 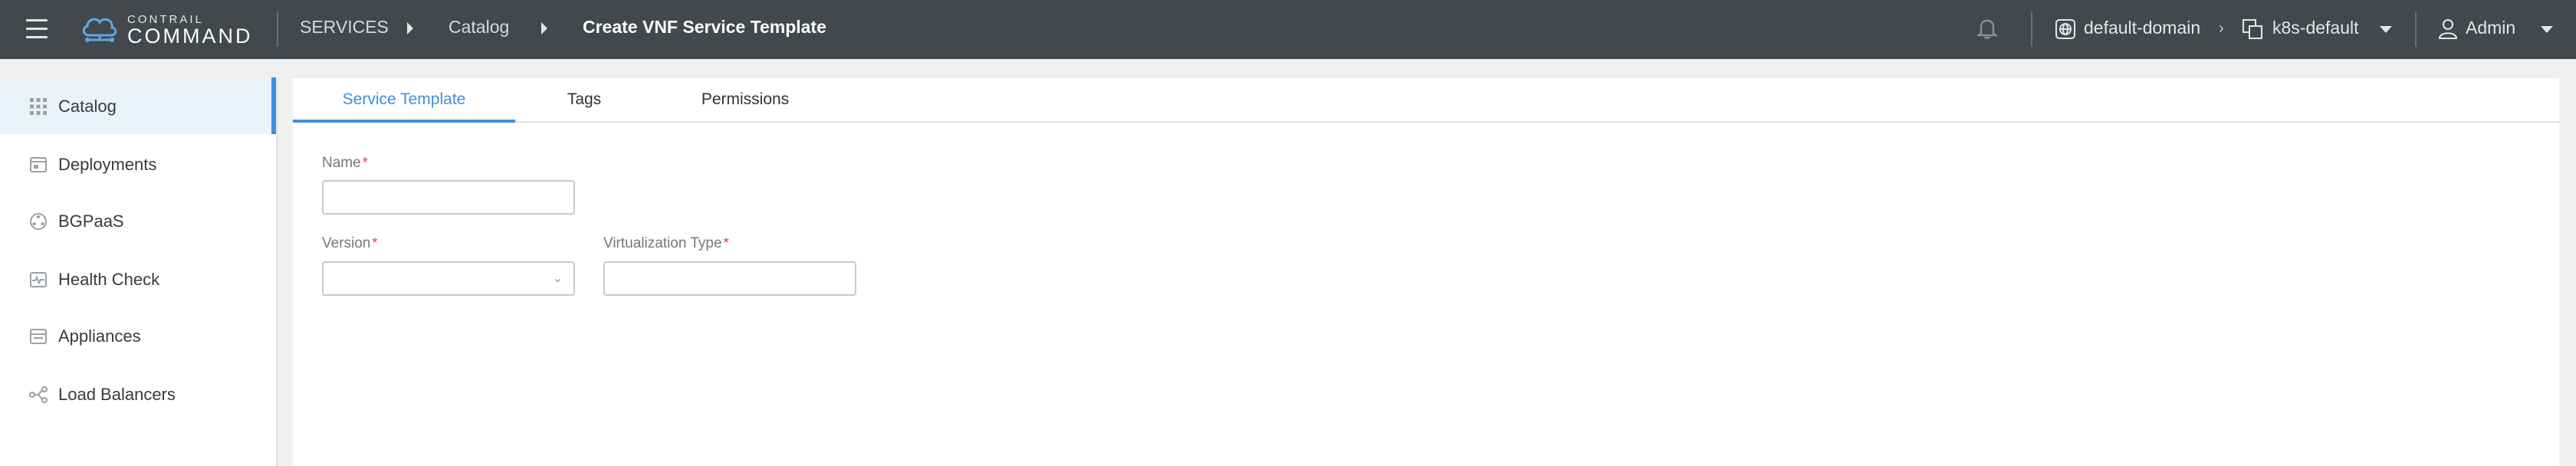 What do you see at coordinates (138, 105) in the screenshot?
I see `sidebar-item-catalog: Catalog` at bounding box center [138, 105].